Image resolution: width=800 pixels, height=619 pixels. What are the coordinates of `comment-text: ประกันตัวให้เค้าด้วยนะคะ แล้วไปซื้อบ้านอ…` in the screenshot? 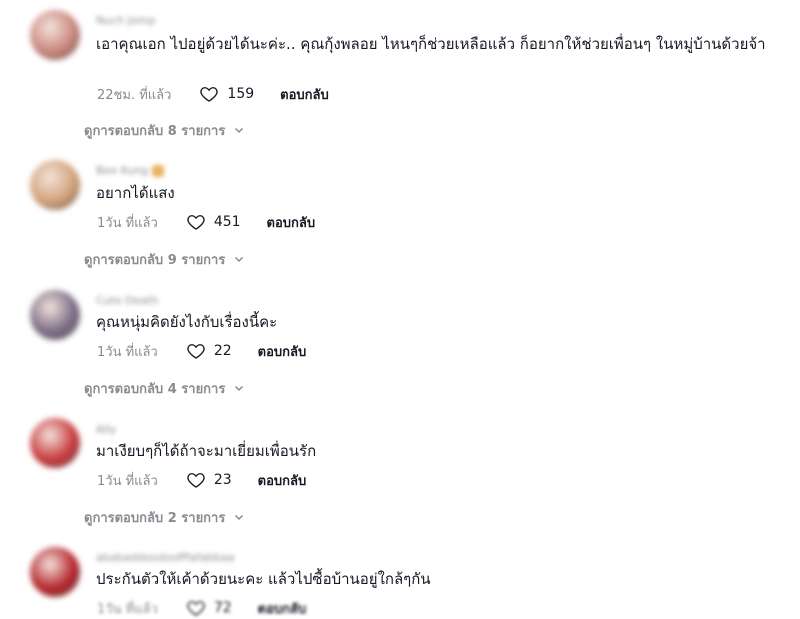 It's located at (263, 579).